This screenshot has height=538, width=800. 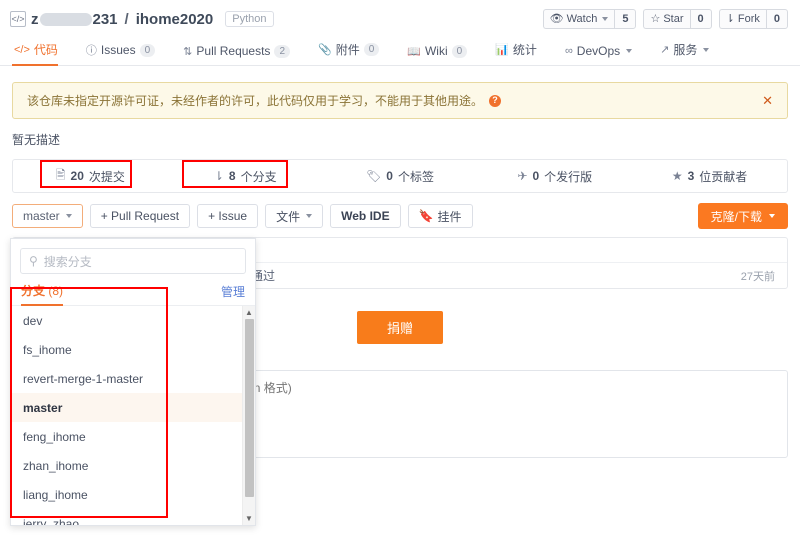 I want to click on fork-label: Fork, so click(x=748, y=18).